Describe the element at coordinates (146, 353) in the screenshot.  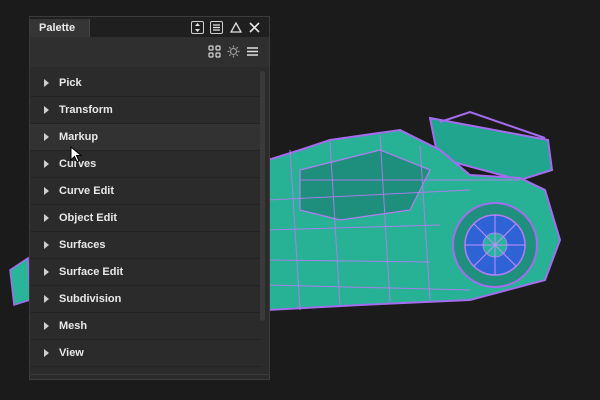
I see `section-view: View` at that location.